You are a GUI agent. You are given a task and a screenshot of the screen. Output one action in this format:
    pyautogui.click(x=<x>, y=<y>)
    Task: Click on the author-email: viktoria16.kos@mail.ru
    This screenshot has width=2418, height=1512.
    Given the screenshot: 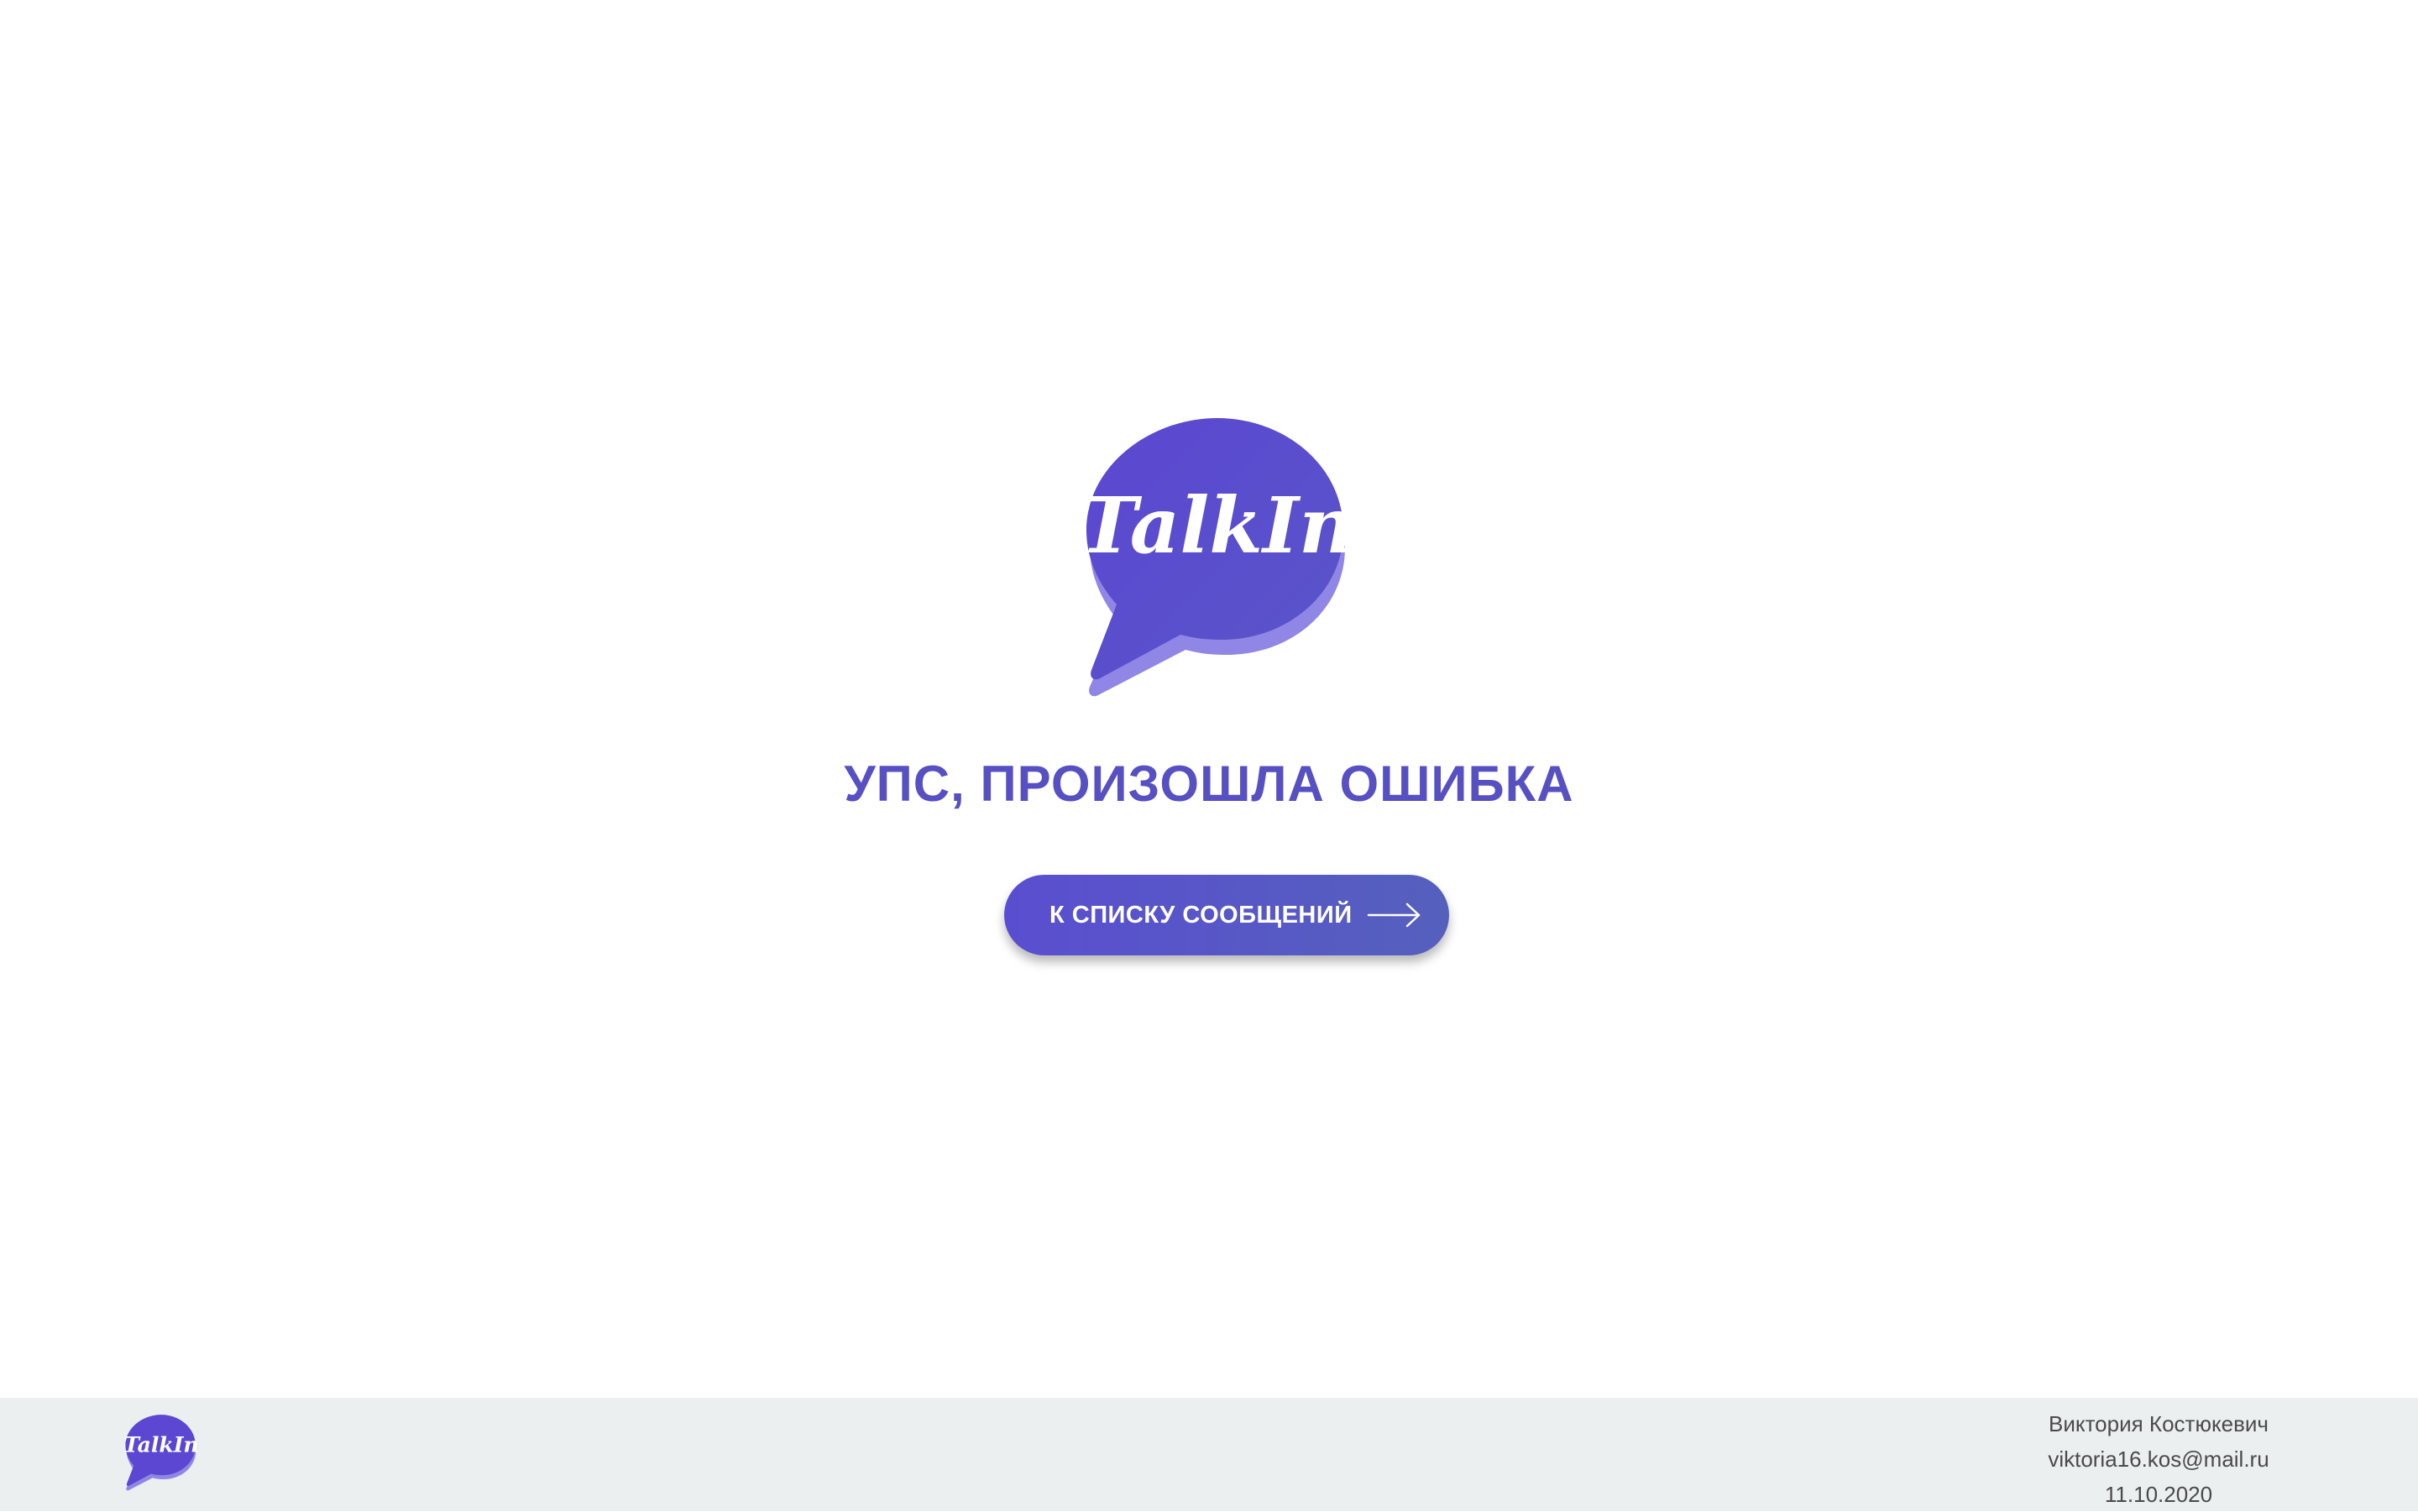 What is the action you would take?
    pyautogui.click(x=2158, y=1459)
    